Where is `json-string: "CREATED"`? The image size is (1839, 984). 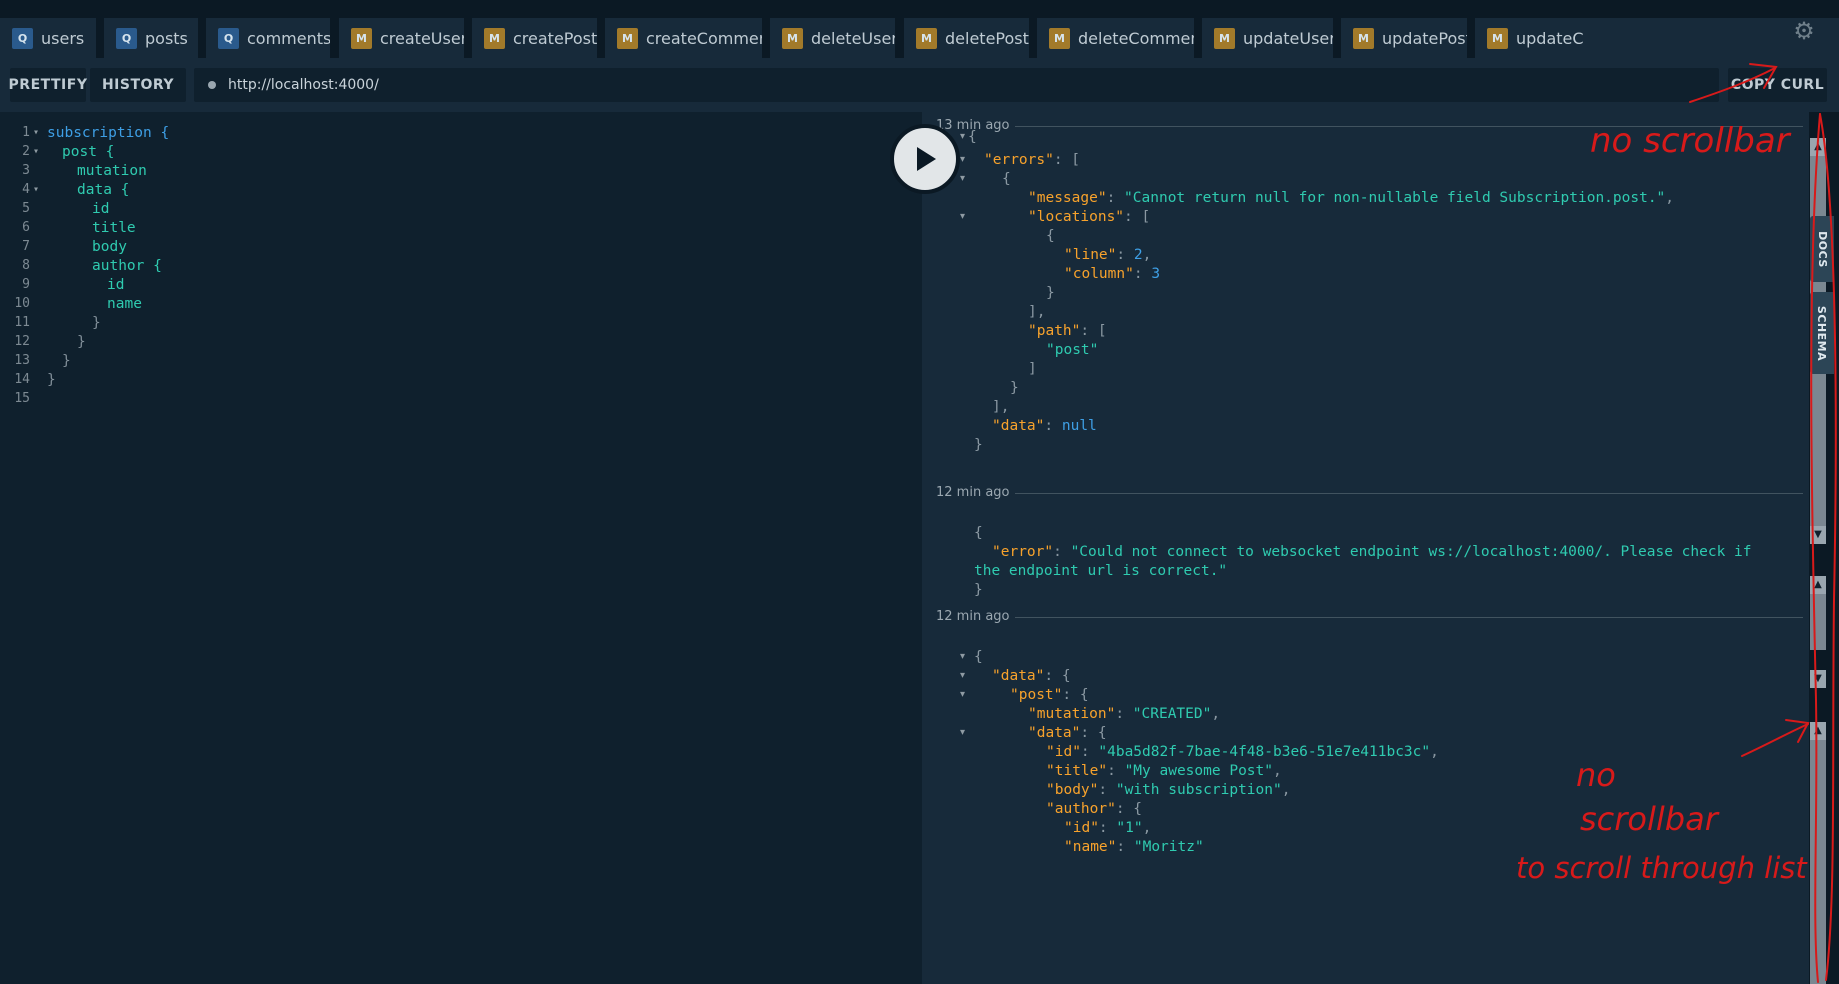
json-string: "CREATED" is located at coordinates (1172, 714).